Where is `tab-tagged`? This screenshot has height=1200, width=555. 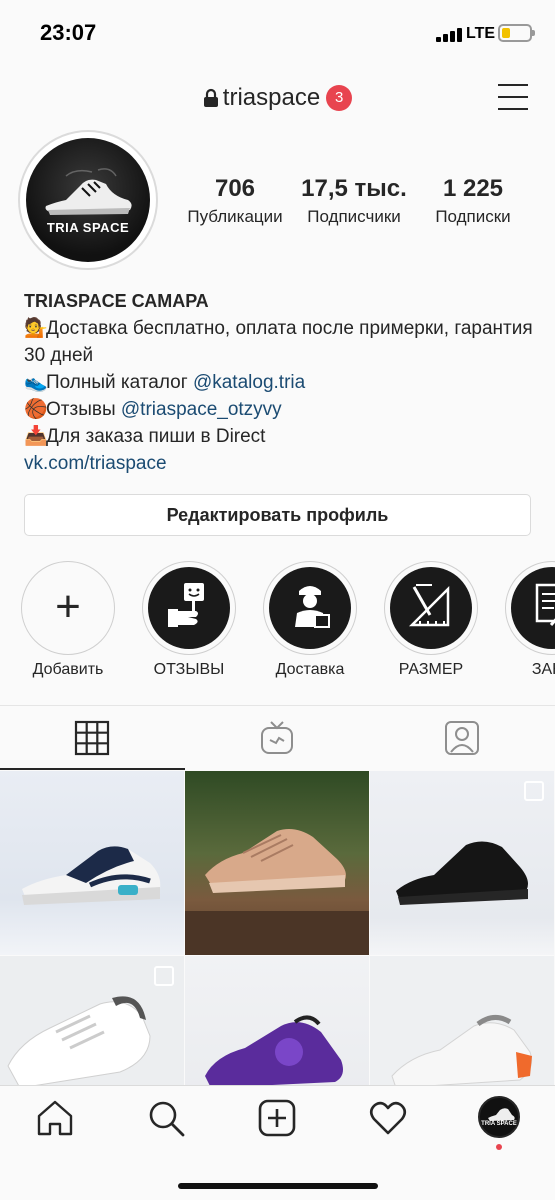 tab-tagged is located at coordinates (462, 738).